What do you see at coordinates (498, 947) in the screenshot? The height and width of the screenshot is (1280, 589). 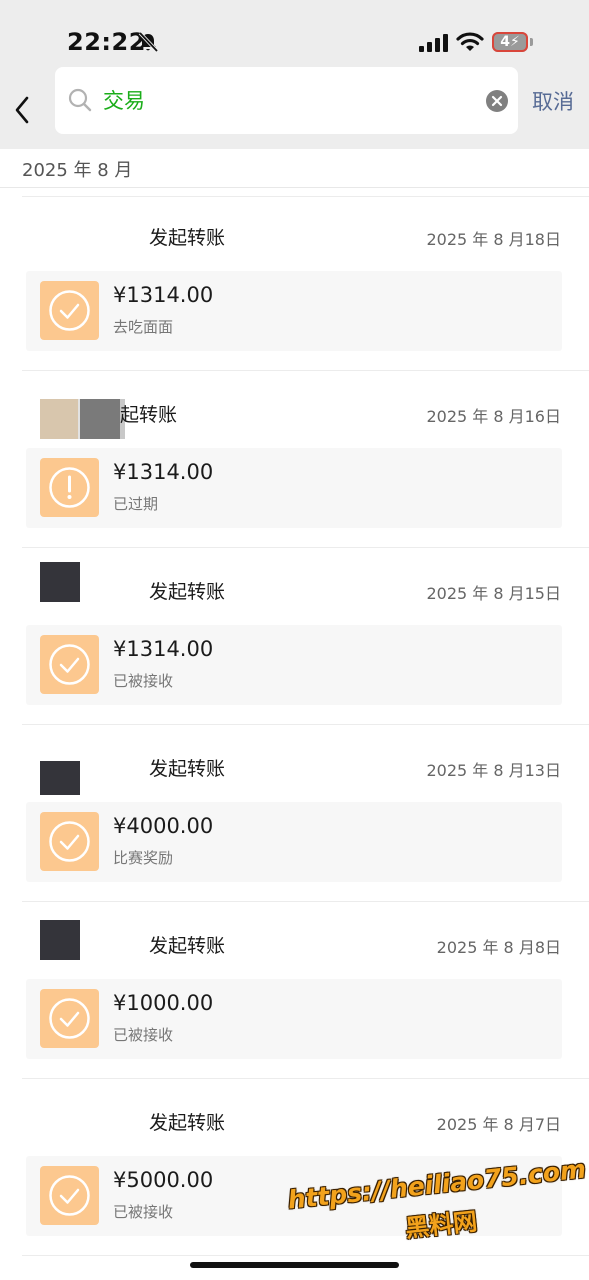 I see `transfer-date: 2025 年 8 月8日` at bounding box center [498, 947].